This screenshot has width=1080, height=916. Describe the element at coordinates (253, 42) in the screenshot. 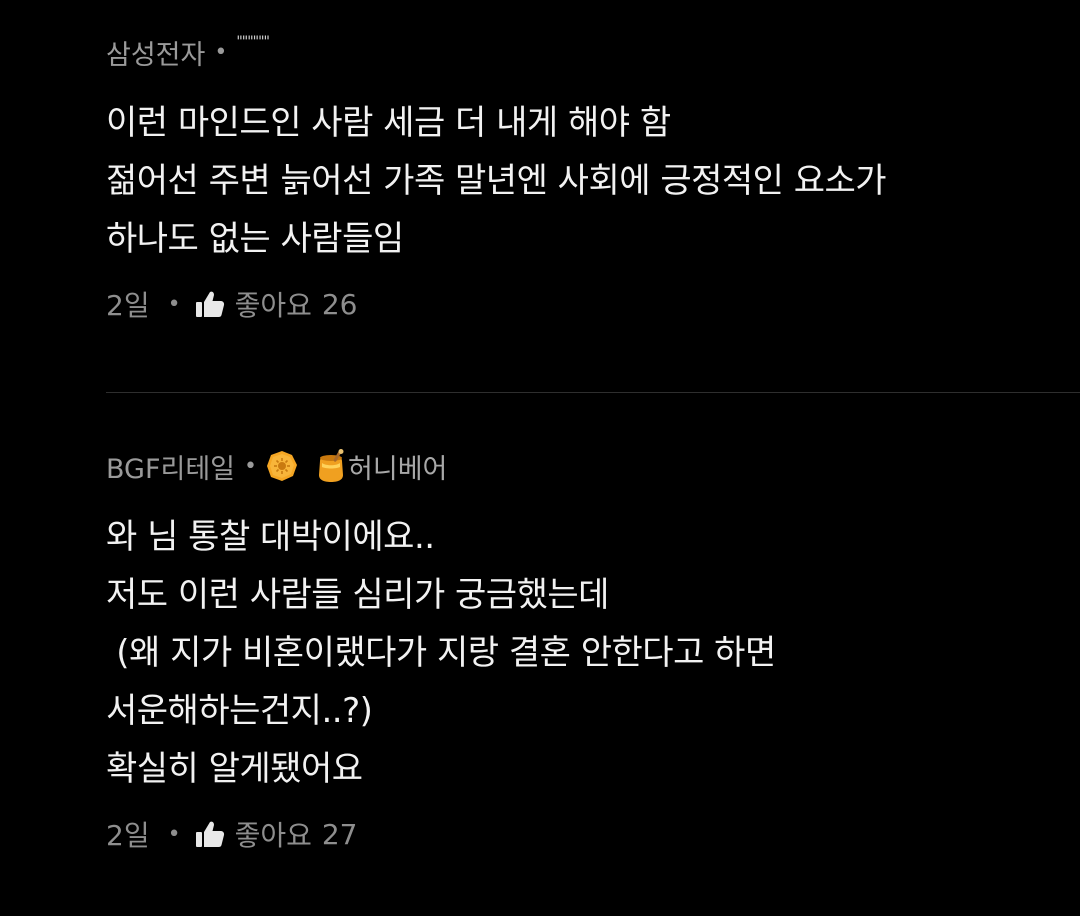

I see `author-badge: """"""` at that location.